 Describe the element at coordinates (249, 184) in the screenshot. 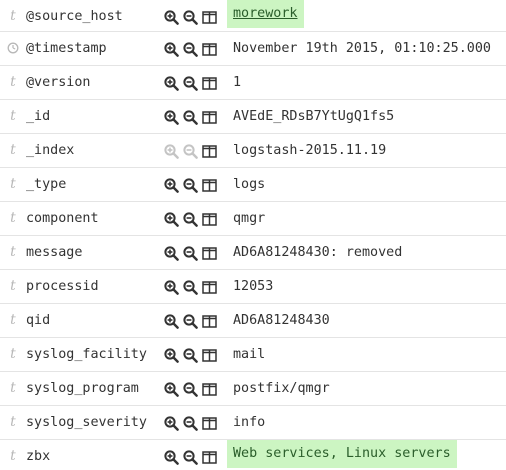

I see `field-value: logs` at that location.